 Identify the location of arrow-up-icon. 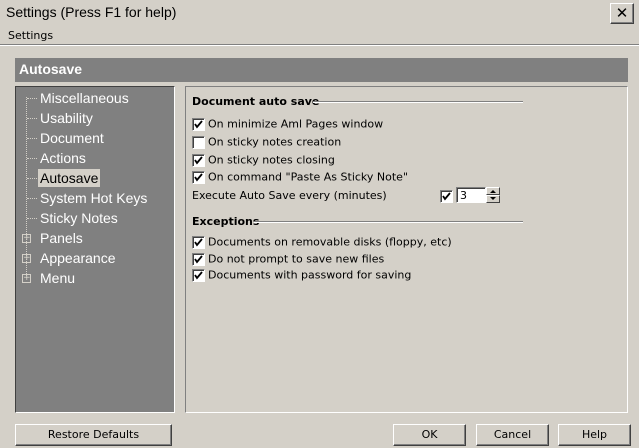
(493, 191).